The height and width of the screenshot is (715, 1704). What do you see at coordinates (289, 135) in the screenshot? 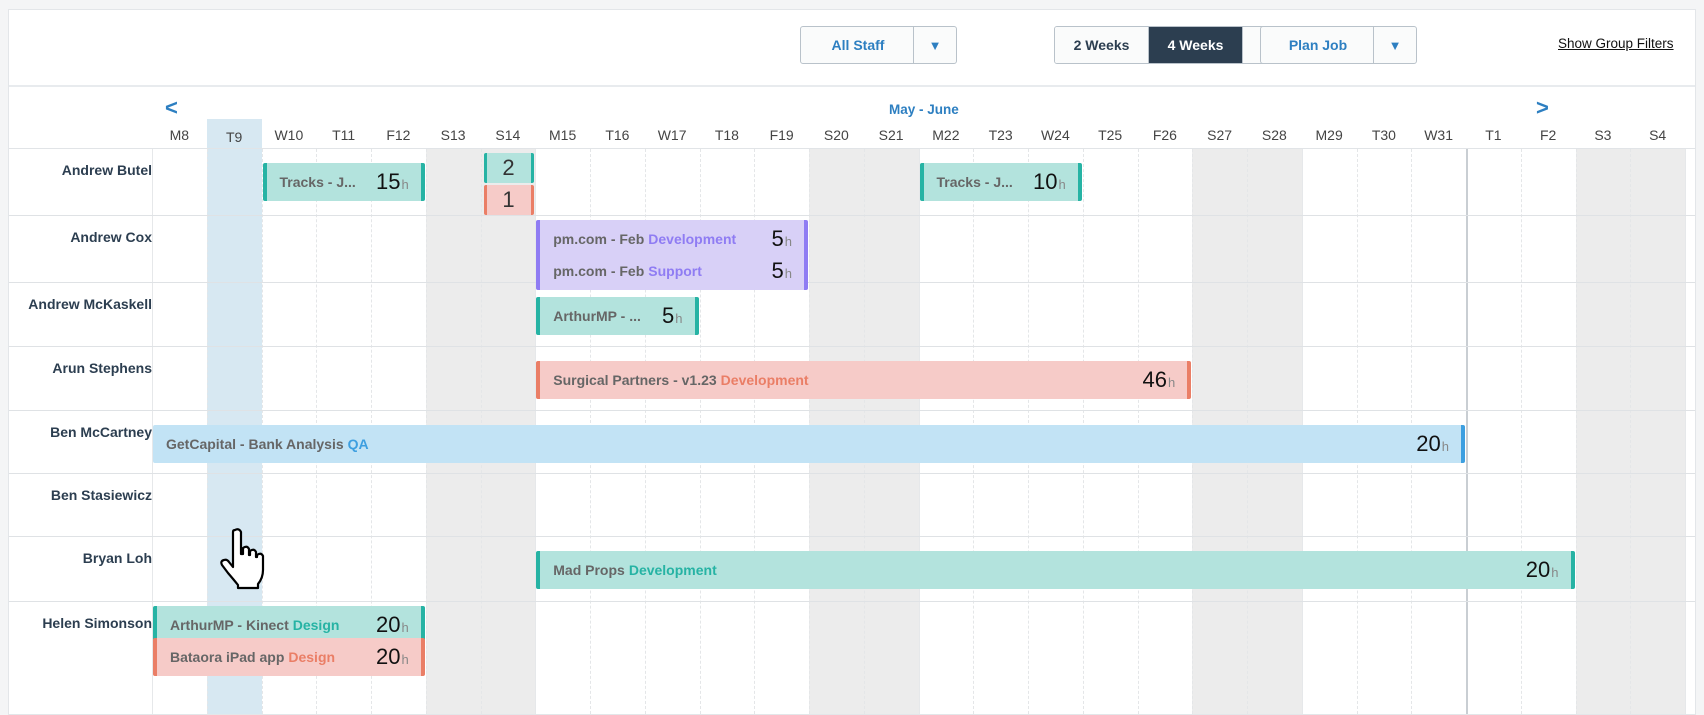
I see `day-header: W10` at bounding box center [289, 135].